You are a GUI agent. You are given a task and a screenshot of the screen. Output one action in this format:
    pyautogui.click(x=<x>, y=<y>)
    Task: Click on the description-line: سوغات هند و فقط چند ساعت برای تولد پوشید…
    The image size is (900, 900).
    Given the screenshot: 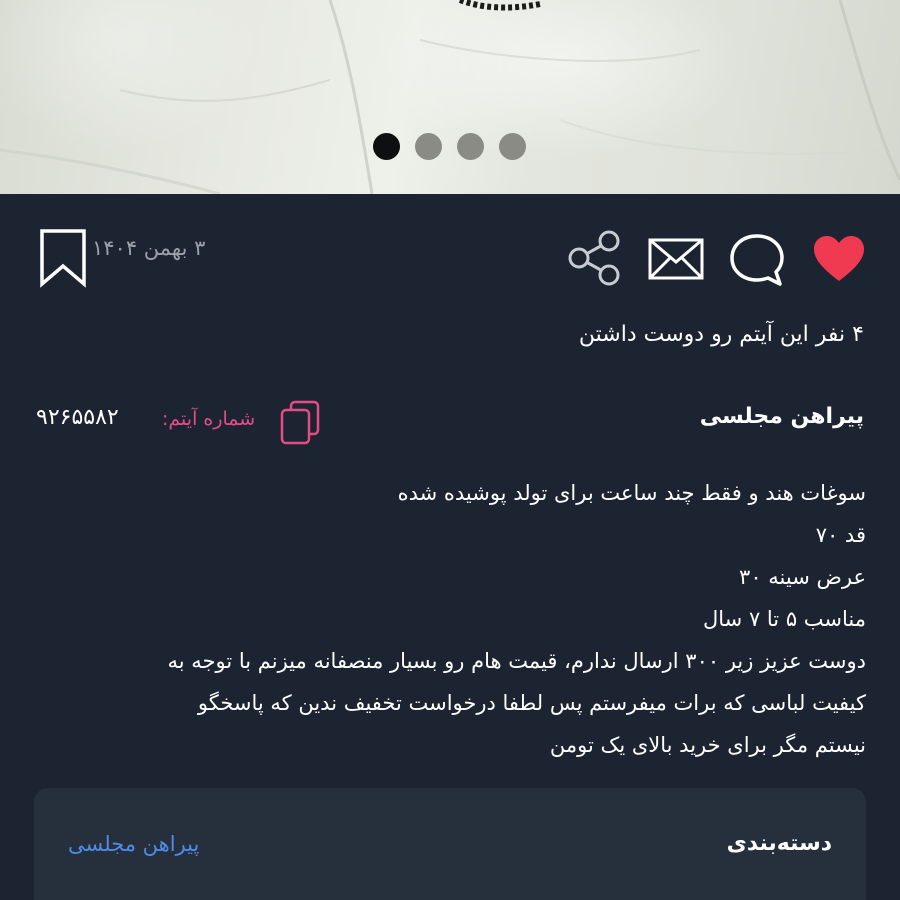 What is the action you would take?
    pyautogui.click(x=631, y=493)
    